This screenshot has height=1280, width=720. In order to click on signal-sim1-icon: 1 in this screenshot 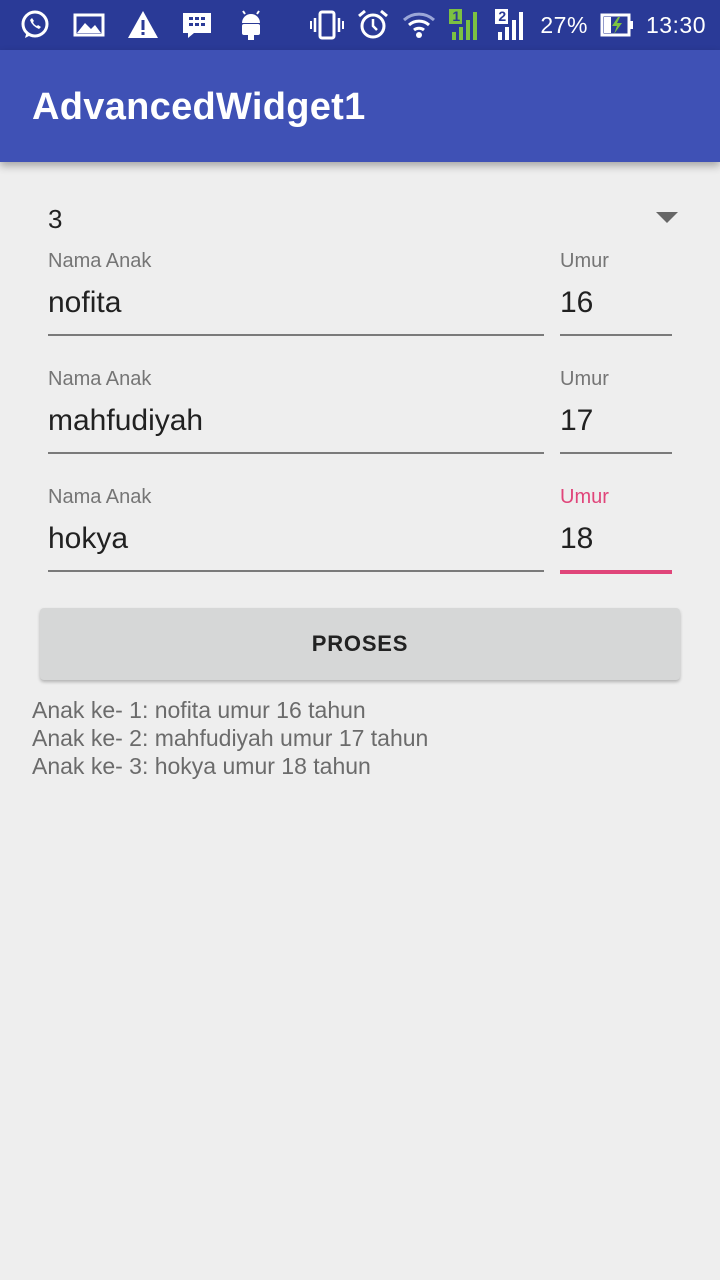, I will do `click(465, 25)`.